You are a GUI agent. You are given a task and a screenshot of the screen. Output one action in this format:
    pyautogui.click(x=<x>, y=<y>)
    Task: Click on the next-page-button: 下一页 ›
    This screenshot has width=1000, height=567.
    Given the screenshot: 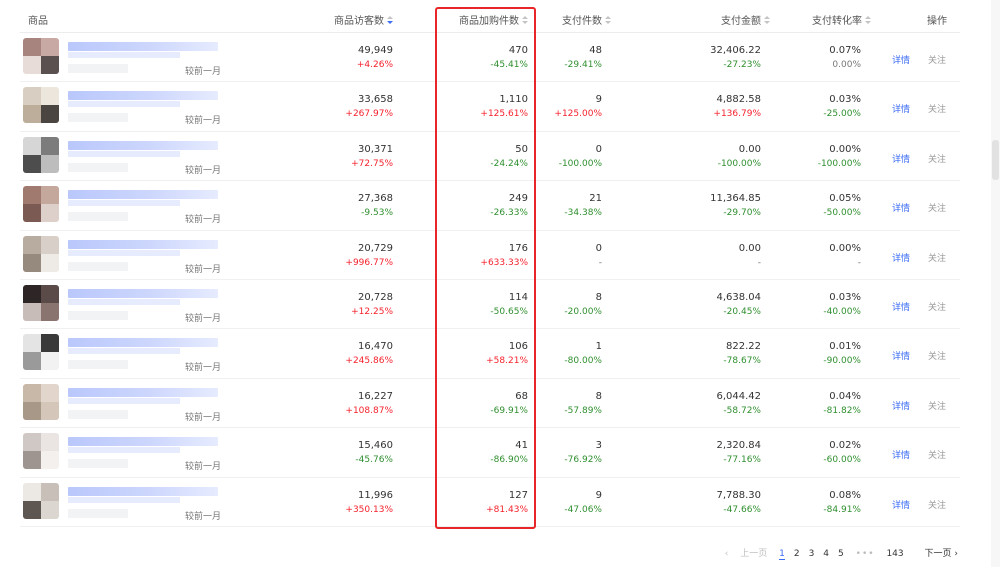 What is the action you would take?
    pyautogui.click(x=937, y=552)
    